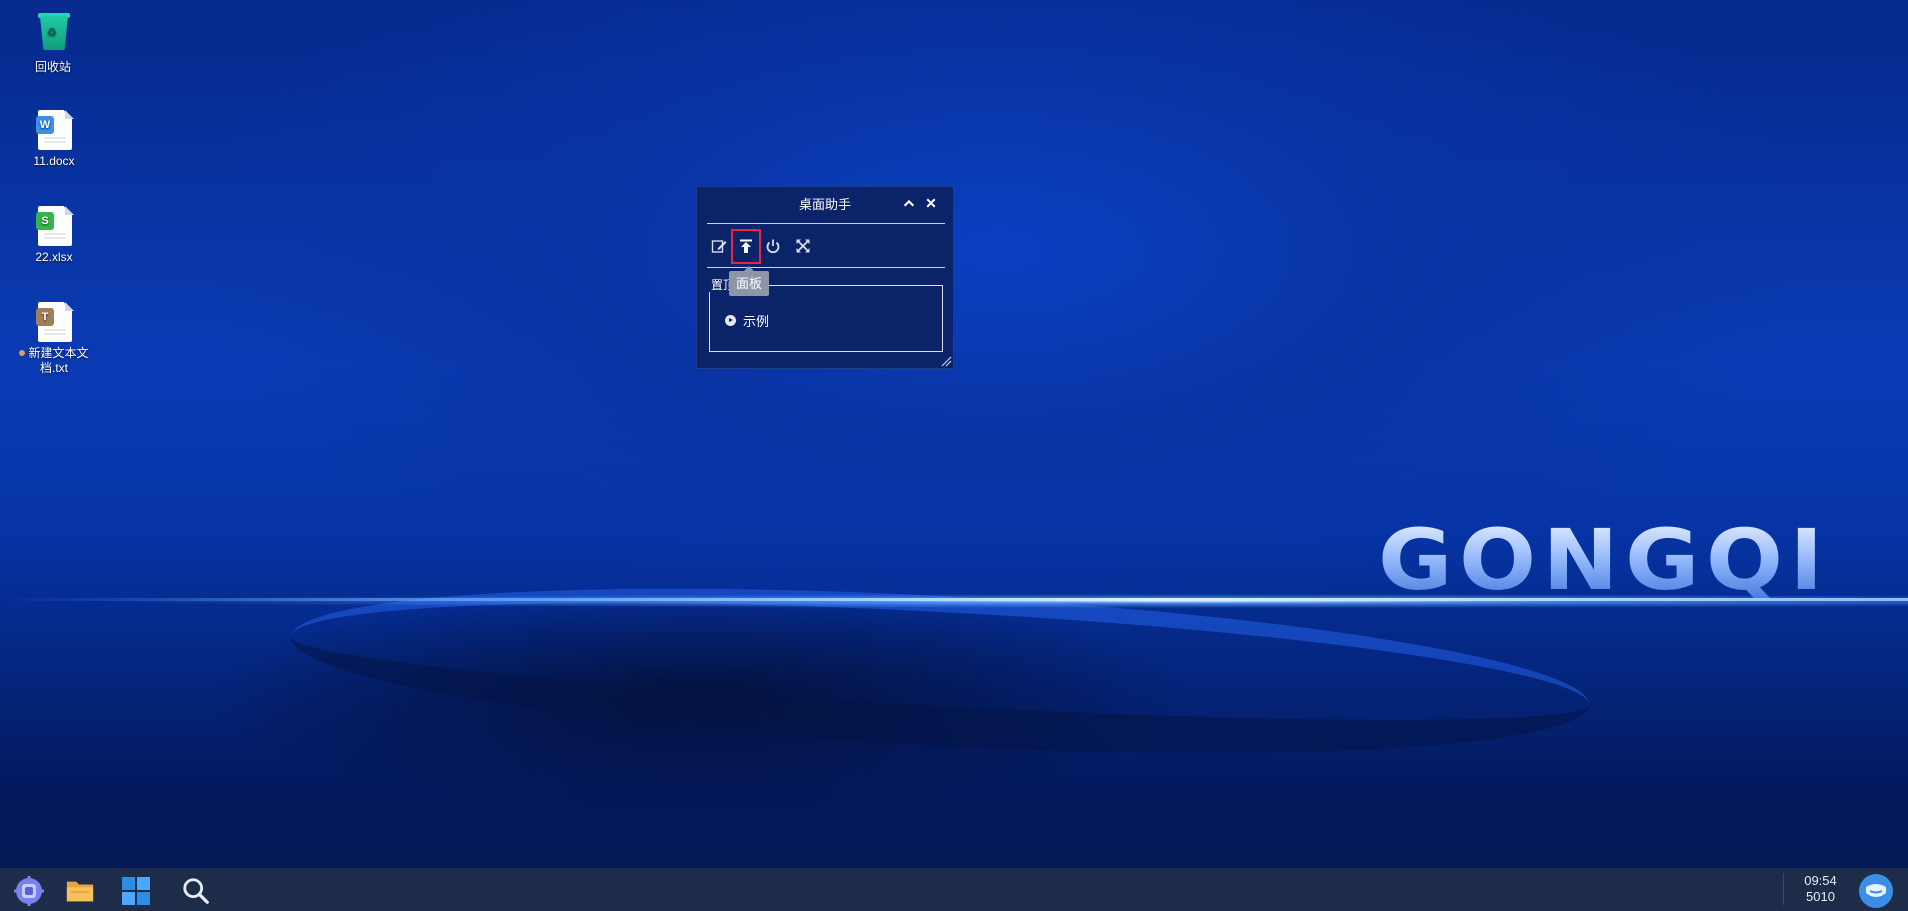  I want to click on power-button, so click(773, 246).